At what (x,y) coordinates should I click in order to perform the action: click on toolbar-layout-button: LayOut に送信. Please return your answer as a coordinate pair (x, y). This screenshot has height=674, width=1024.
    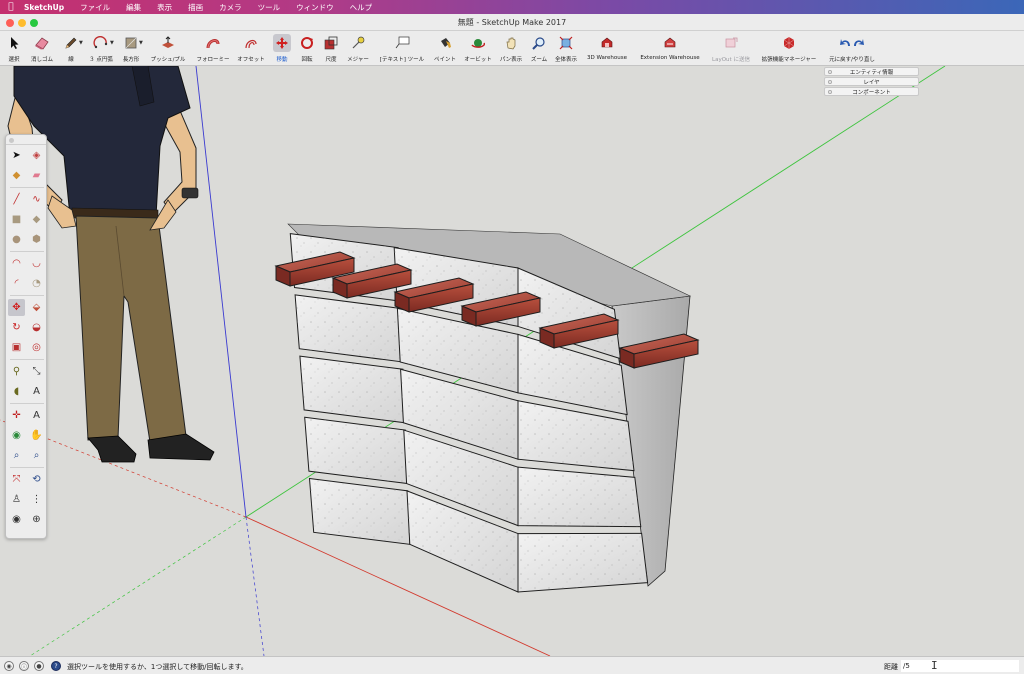
    Looking at the image, I should click on (731, 48).